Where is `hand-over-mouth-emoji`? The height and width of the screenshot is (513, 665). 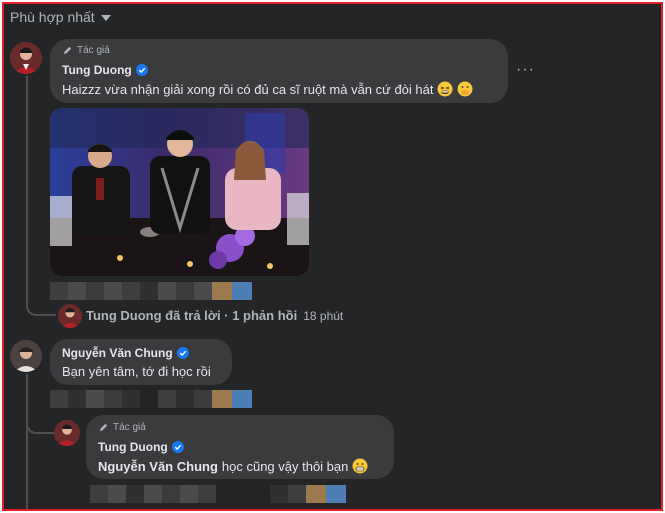
hand-over-mouth-emoji is located at coordinates (465, 89).